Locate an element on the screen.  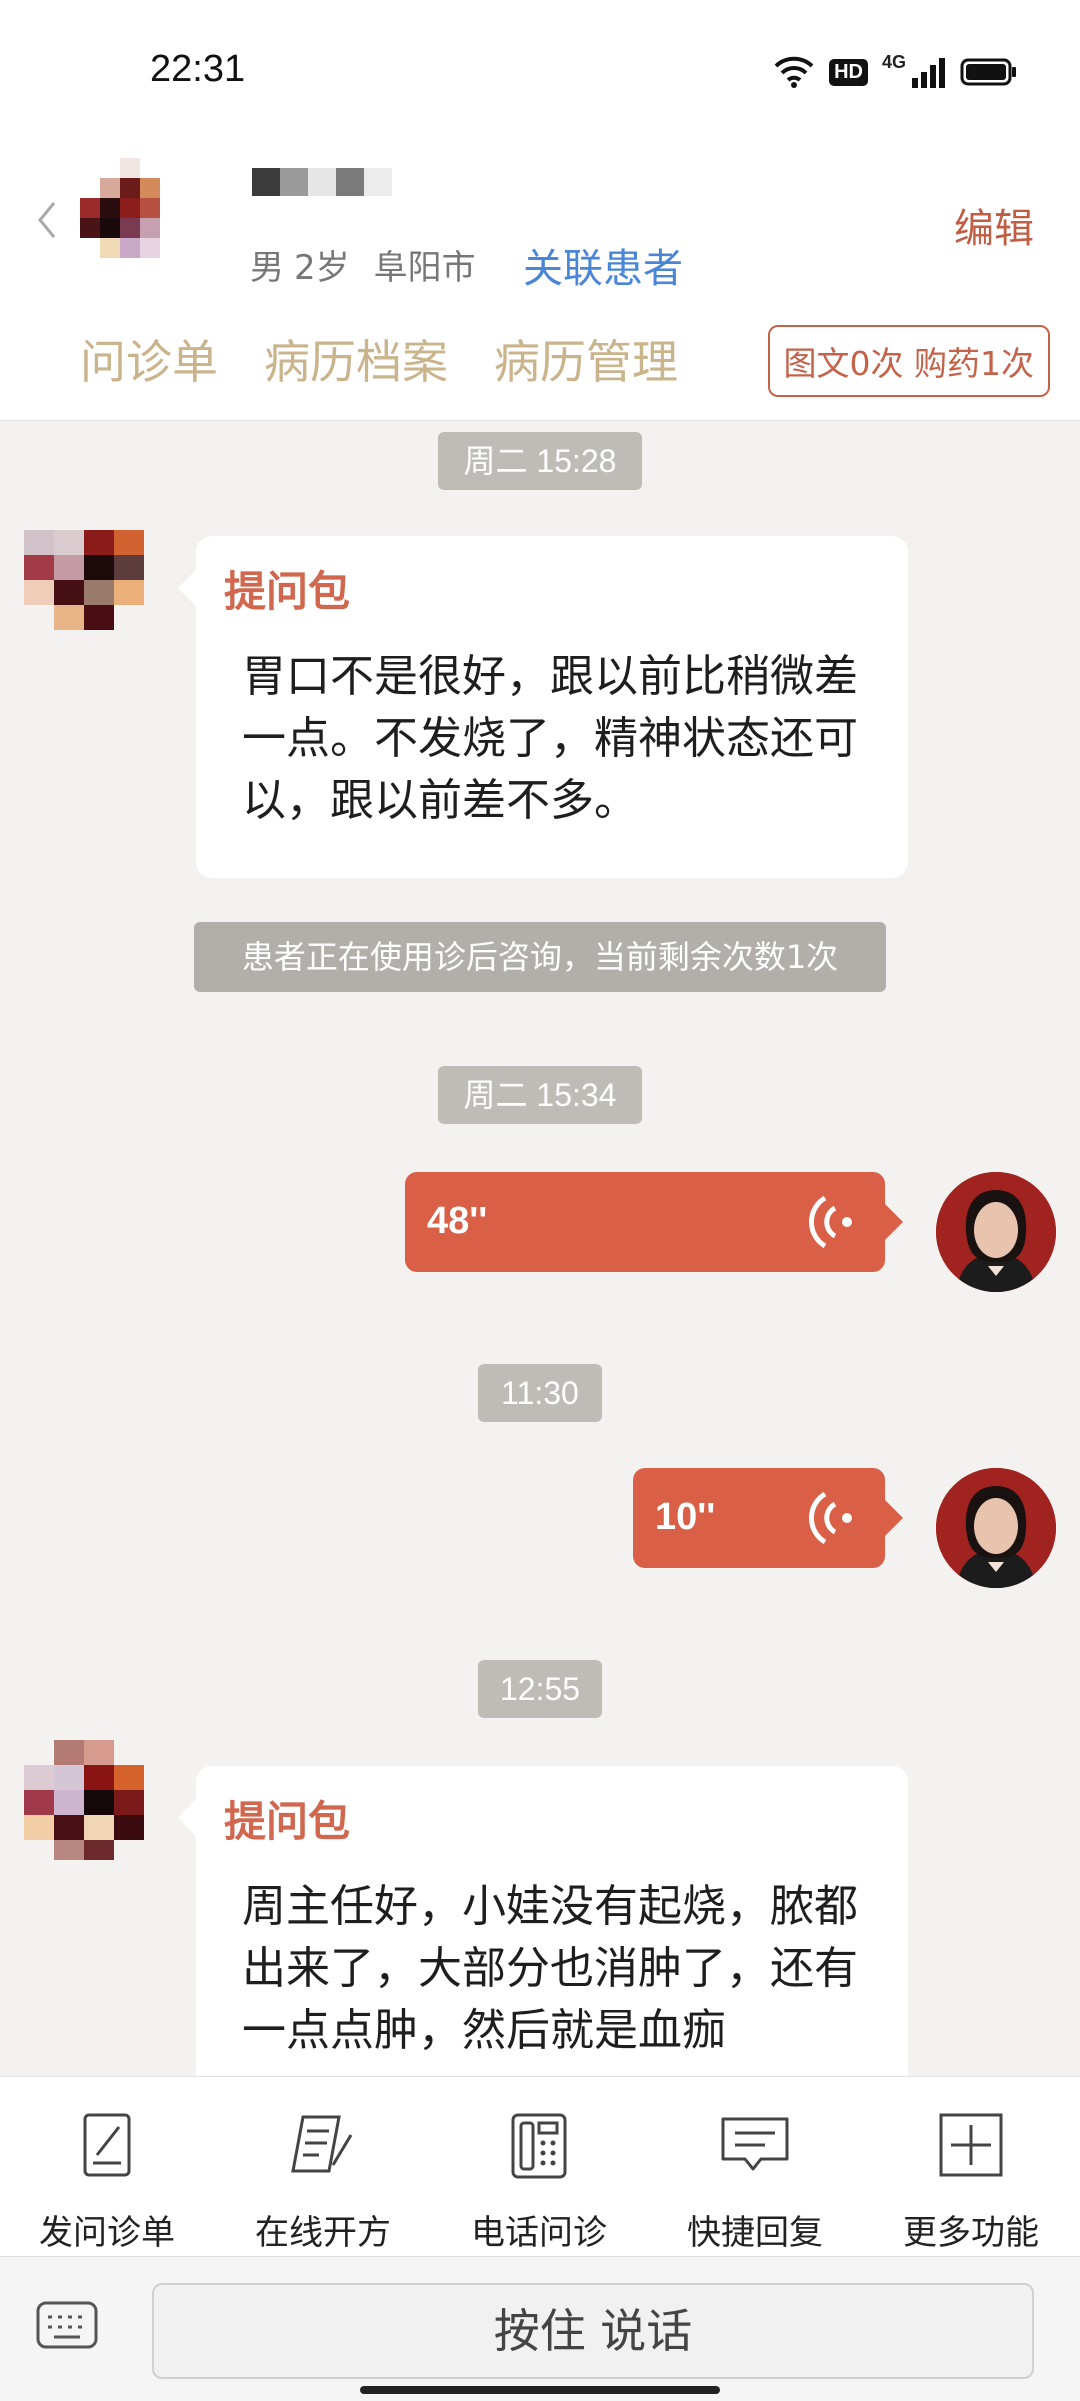
voice-duration: 10'' is located at coordinates (685, 1517).